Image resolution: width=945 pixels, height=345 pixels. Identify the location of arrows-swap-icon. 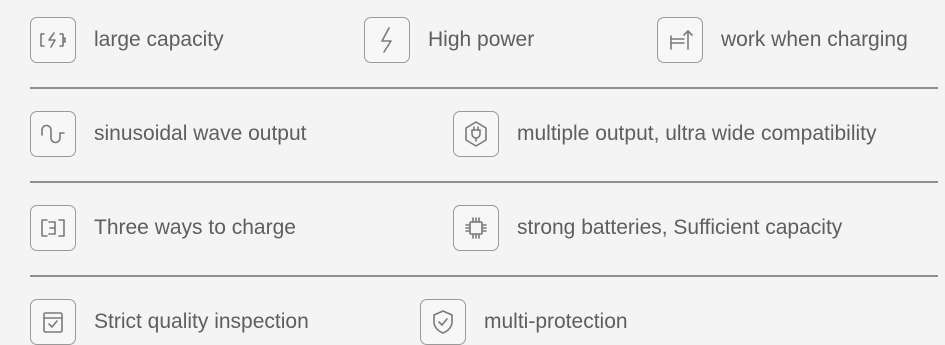
(680, 40).